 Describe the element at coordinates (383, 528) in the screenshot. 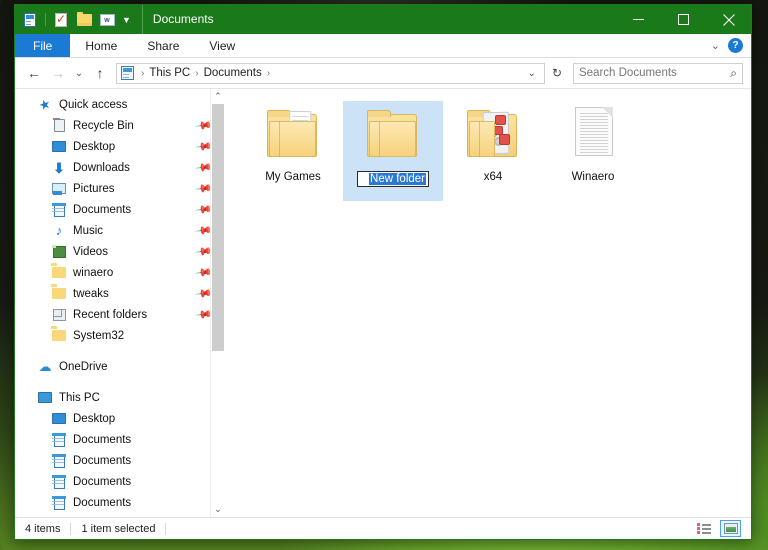

I see `status-bar: 4 items 1 item selected` at that location.